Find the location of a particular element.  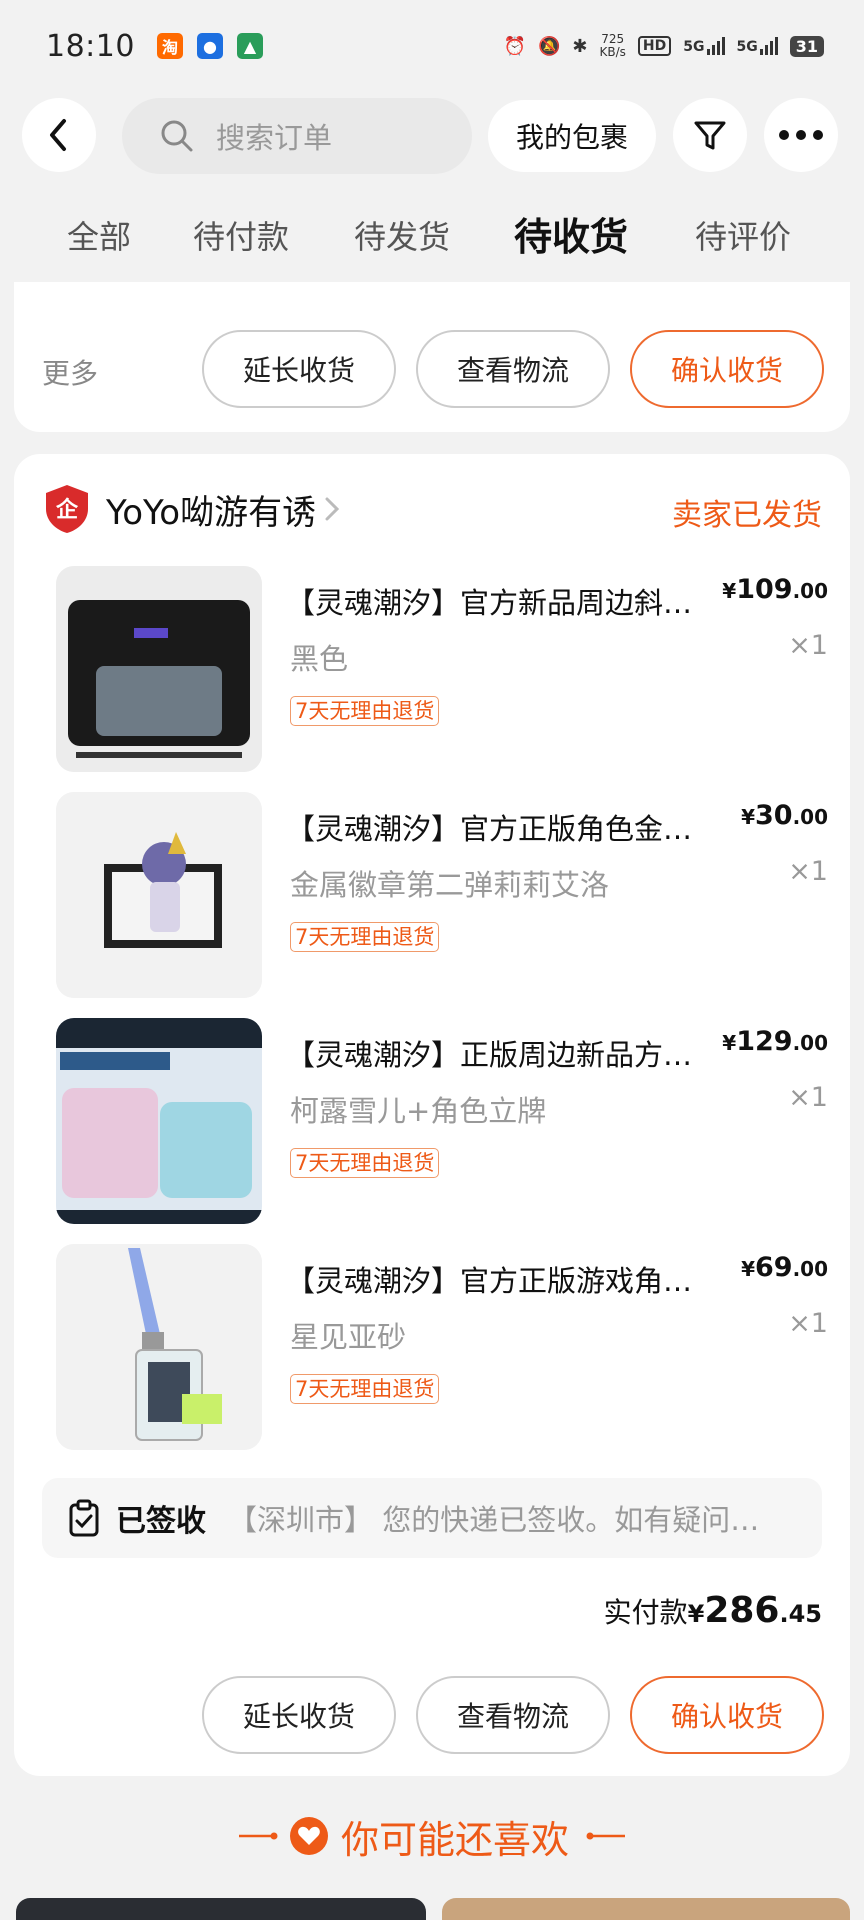

tab-pending-payment: 待付款 is located at coordinates (241, 235).